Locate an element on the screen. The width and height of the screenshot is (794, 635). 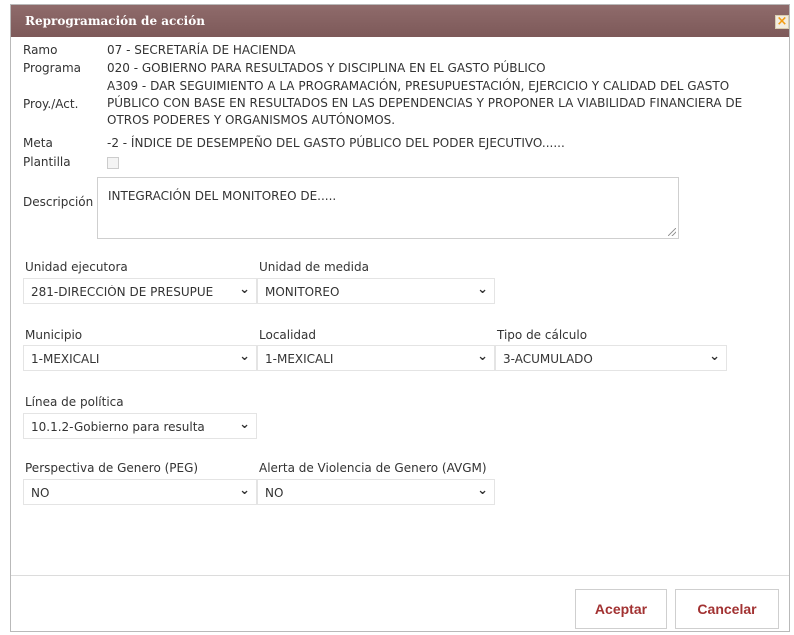
unidad-ejecutora-label: Unidad ejecutora is located at coordinates (76, 267).